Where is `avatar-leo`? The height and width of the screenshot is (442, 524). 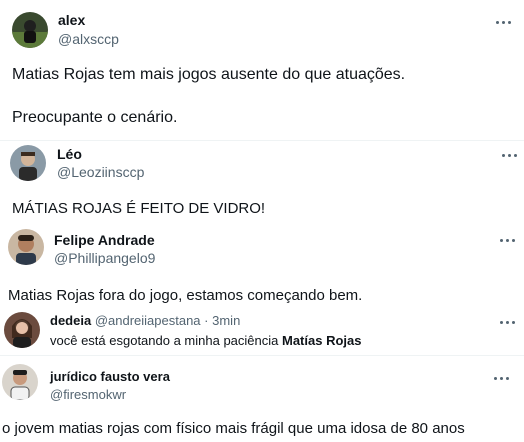 avatar-leo is located at coordinates (28, 163).